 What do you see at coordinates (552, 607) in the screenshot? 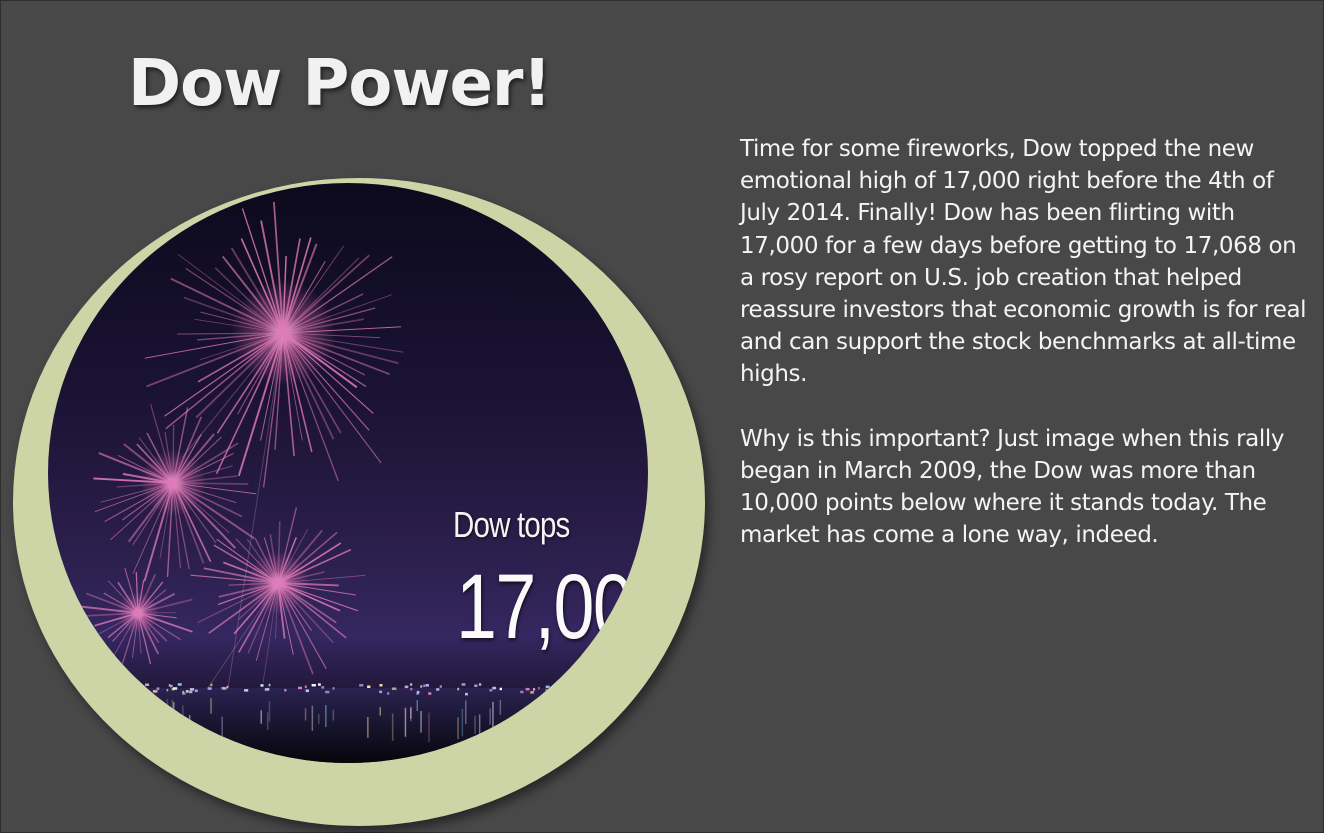
I see `overlay-caption-large: 17,000` at bounding box center [552, 607].